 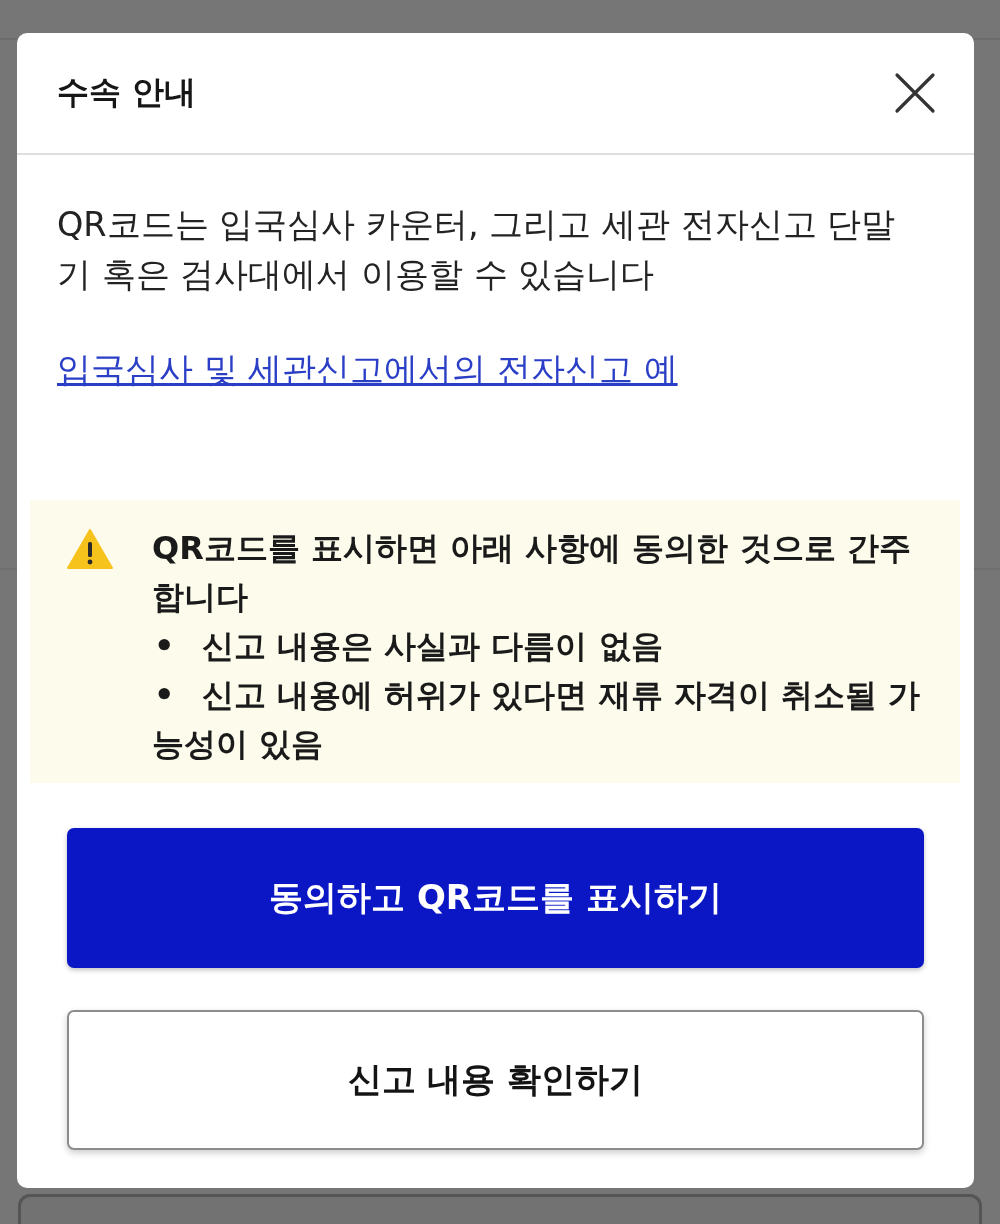 What do you see at coordinates (127, 92) in the screenshot?
I see `dialog-title: 수속 안내` at bounding box center [127, 92].